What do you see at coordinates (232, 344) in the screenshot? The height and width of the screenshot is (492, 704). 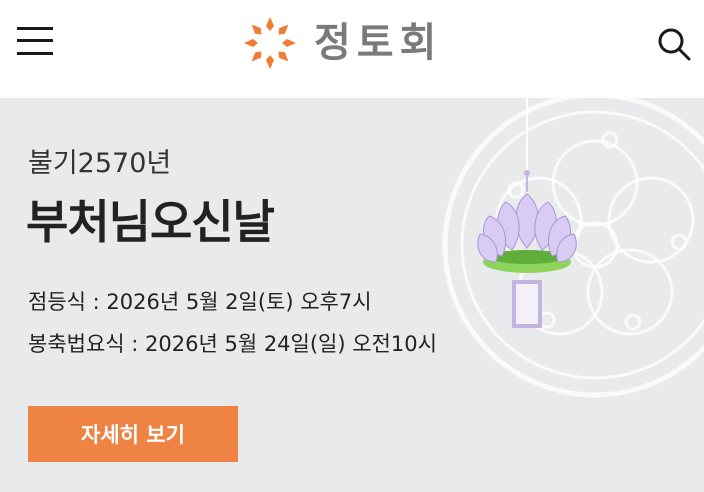 I see `main-ceremony-schedule: 봉축법요식 : 2026년 5월 24일(일) 오전10시` at bounding box center [232, 344].